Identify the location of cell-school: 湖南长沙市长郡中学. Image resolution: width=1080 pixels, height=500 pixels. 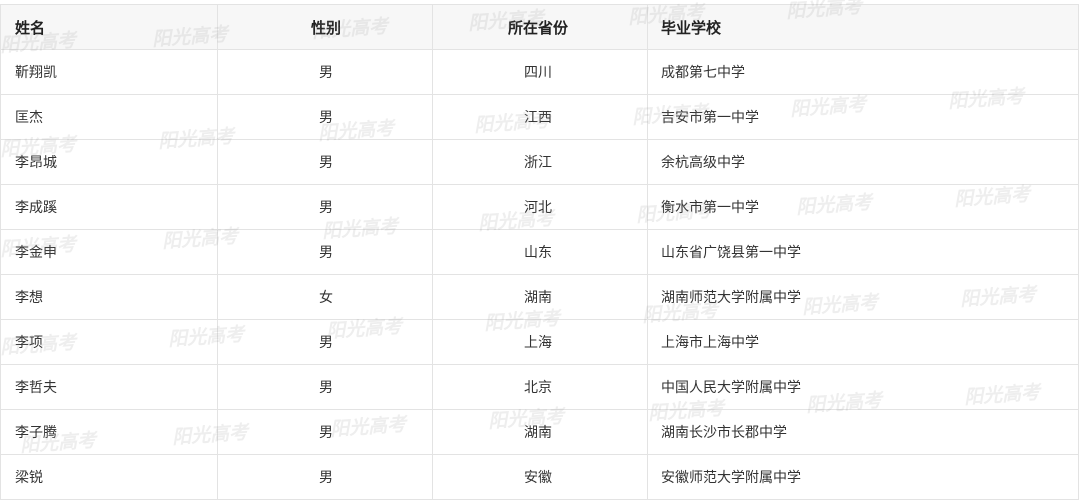
(863, 432).